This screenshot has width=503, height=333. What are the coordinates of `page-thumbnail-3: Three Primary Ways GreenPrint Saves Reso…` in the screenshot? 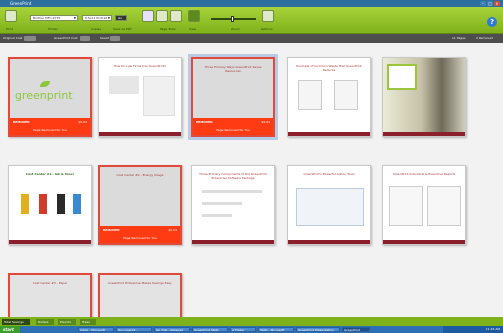 It's located at (233, 97).